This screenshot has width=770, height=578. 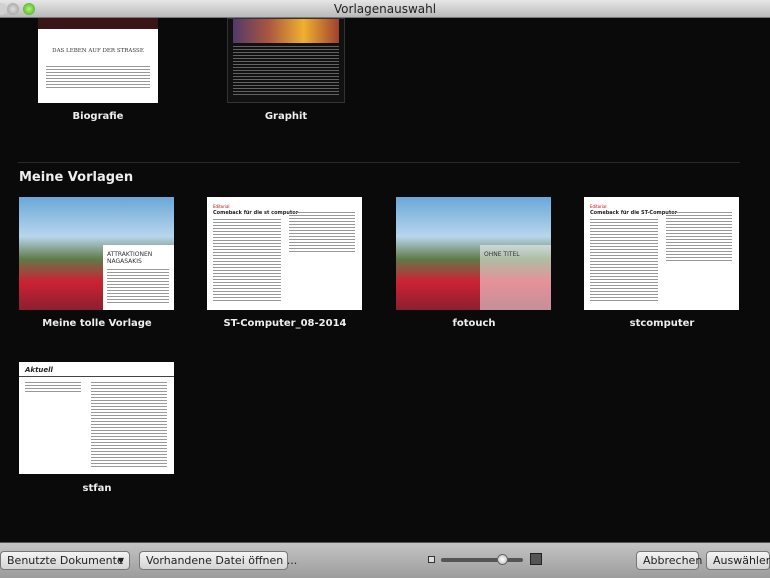 What do you see at coordinates (284, 253) in the screenshot?
I see `template-thumbnail-st-computer: Editorial Comeback für die st computer` at bounding box center [284, 253].